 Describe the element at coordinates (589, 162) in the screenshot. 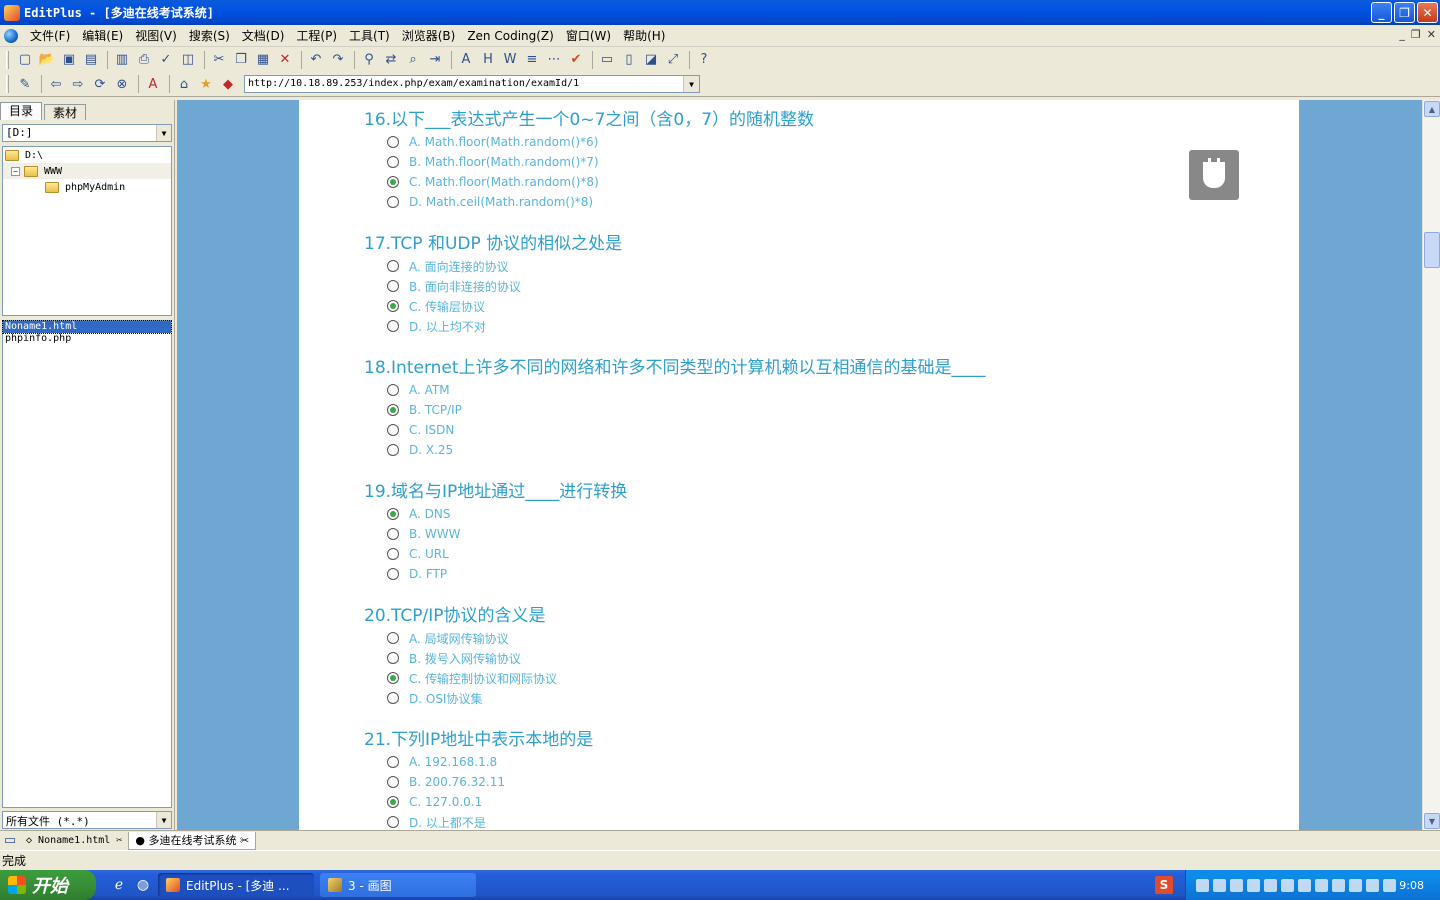

I see `answer-option: B. Math.floor(Math.random()*7)` at that location.